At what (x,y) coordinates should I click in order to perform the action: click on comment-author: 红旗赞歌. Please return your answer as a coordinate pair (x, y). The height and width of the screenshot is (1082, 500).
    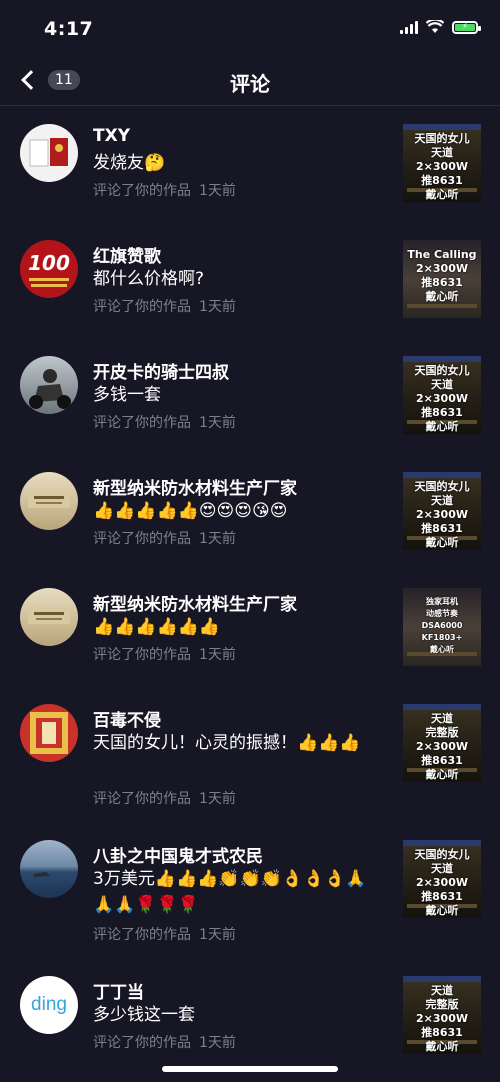
    Looking at the image, I should click on (127, 254).